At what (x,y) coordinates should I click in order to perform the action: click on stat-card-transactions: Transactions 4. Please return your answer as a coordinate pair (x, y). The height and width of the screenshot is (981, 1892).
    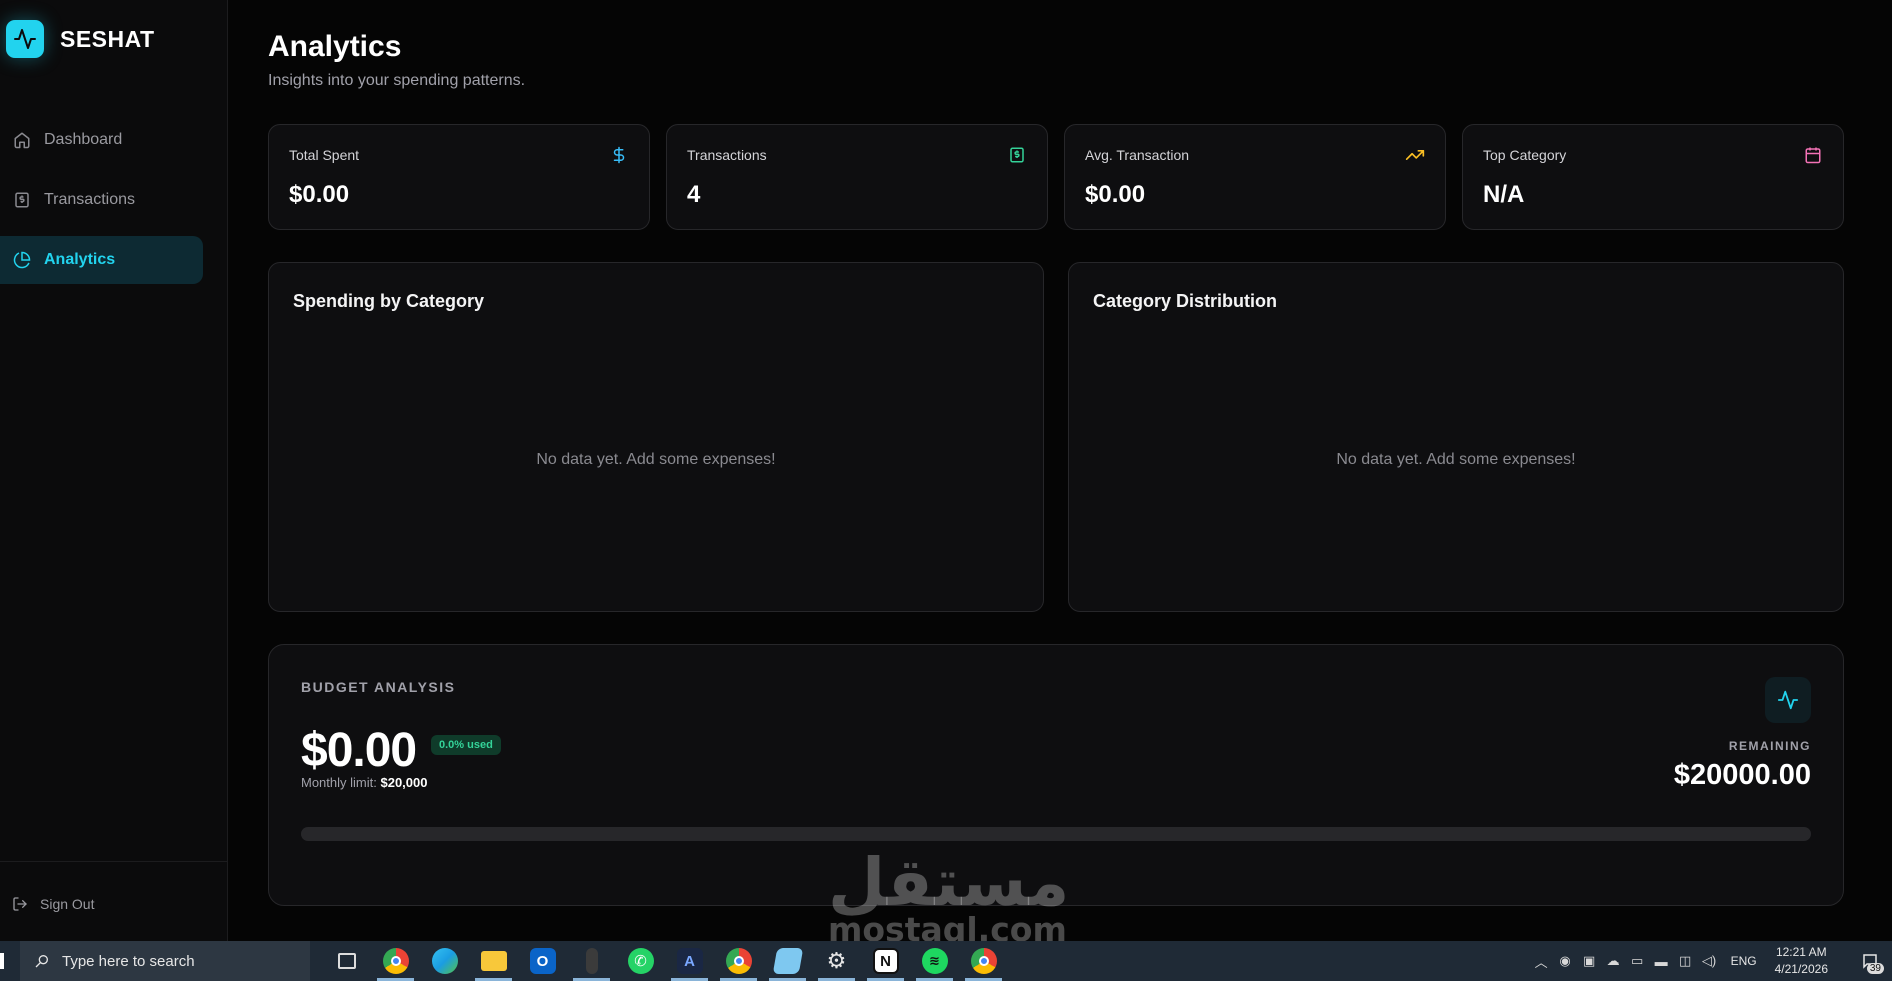
    Looking at the image, I should click on (857, 177).